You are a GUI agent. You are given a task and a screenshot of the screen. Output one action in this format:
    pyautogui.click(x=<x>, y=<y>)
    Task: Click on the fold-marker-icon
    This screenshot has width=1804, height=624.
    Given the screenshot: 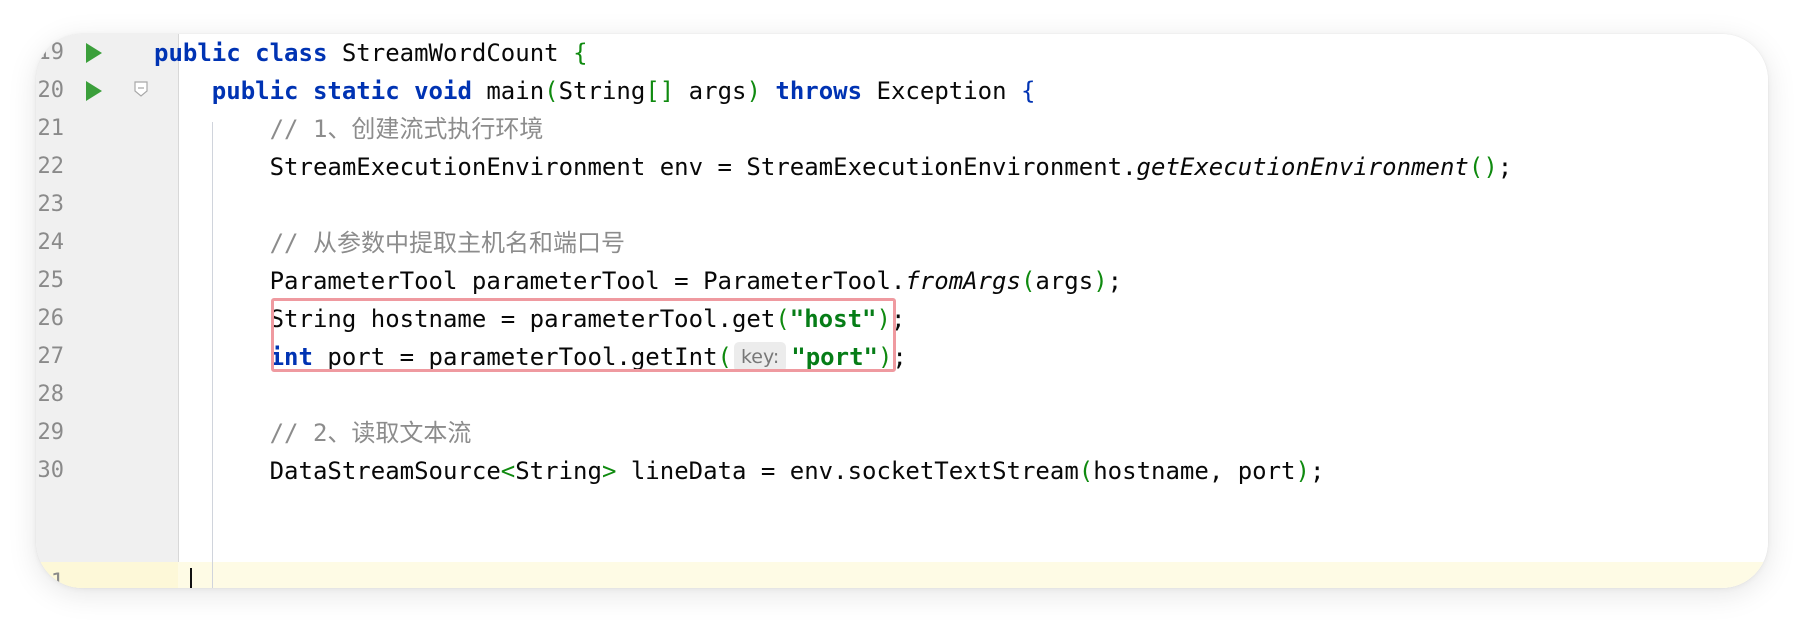 What is the action you would take?
    pyautogui.click(x=141, y=89)
    